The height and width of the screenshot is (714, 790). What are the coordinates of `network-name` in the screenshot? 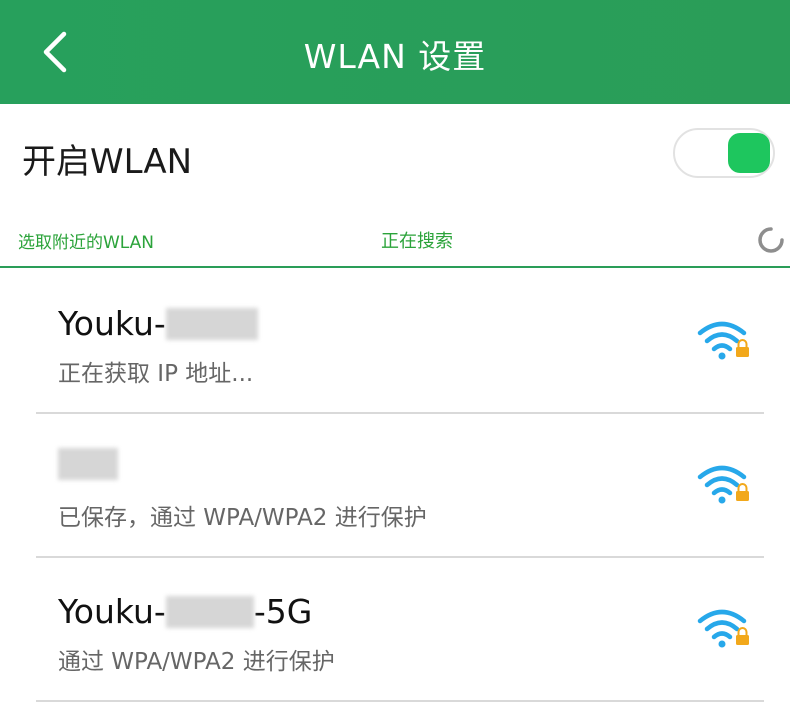 It's located at (88, 464).